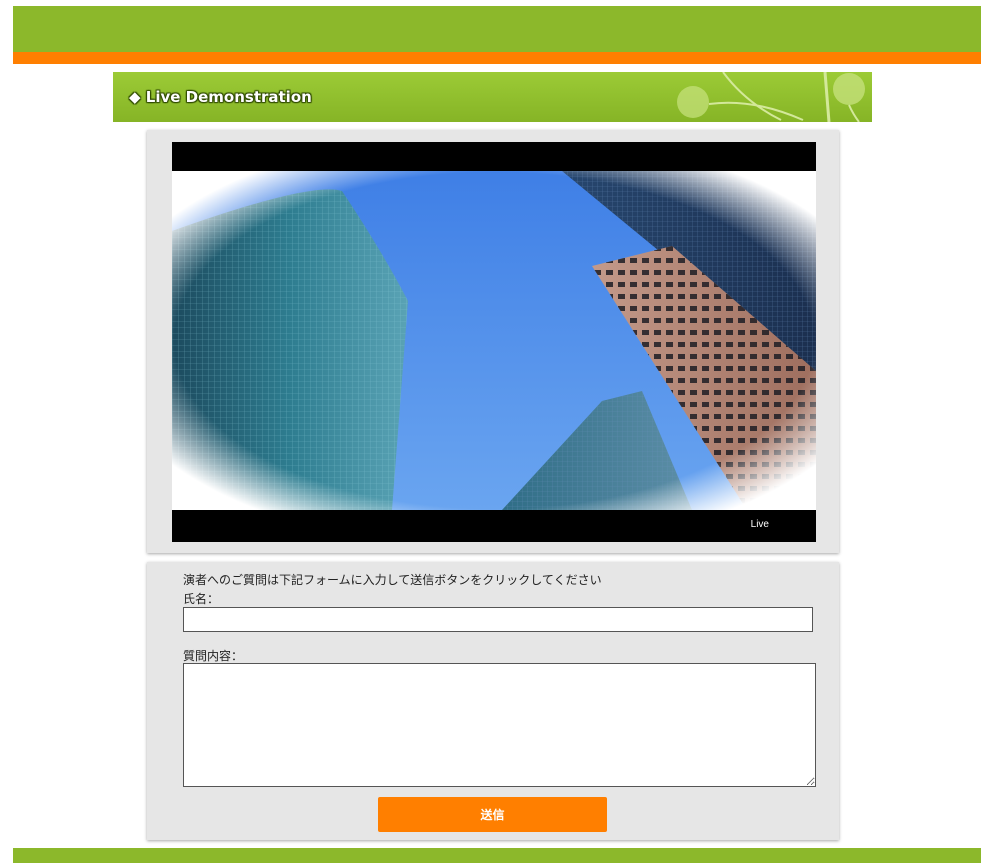 The height and width of the screenshot is (863, 981). I want to click on section-header: ◆ Live Demonstration, so click(492, 97).